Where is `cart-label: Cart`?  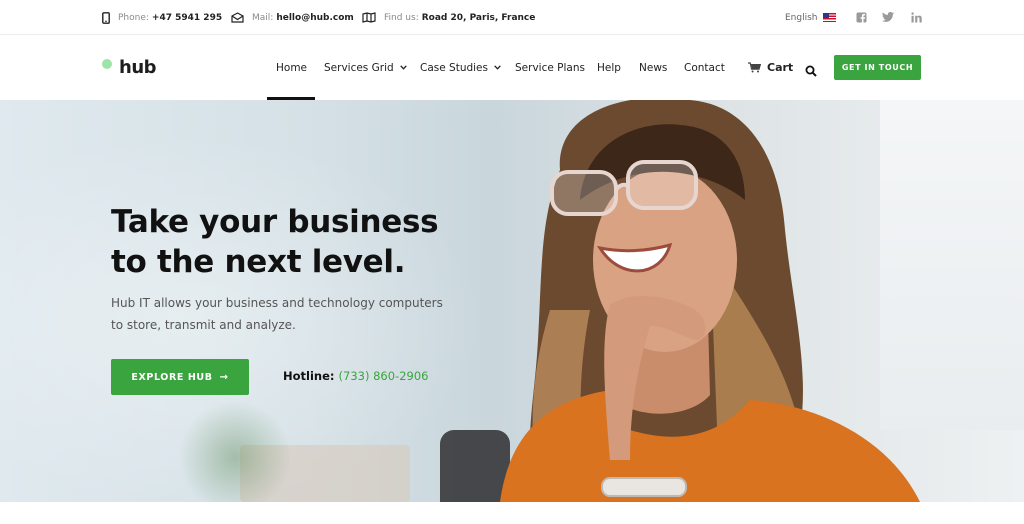
cart-label: Cart is located at coordinates (780, 67).